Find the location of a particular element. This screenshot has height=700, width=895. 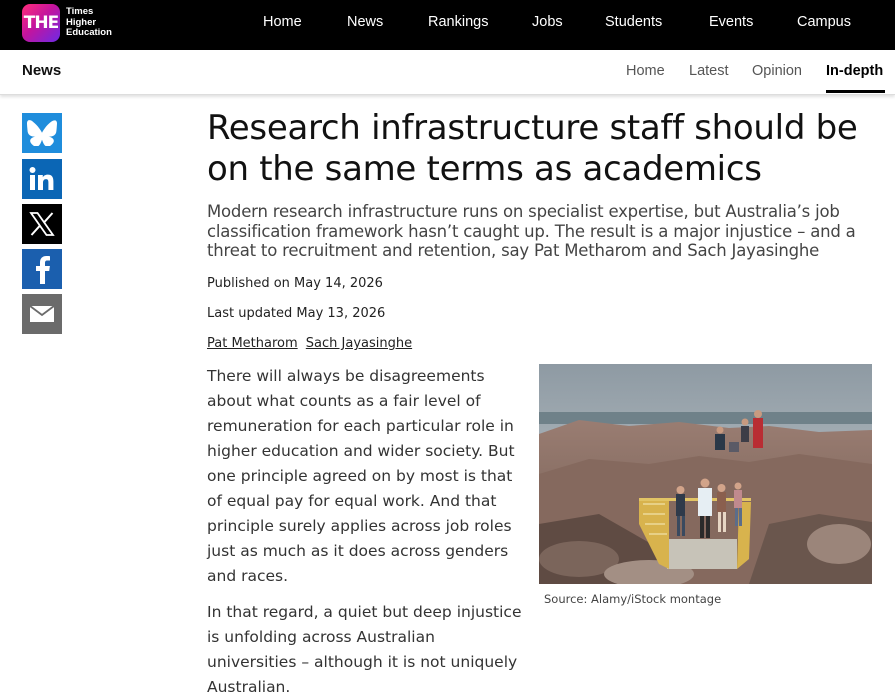

image-caption: Source: Alamy/iStock montage is located at coordinates (633, 599).